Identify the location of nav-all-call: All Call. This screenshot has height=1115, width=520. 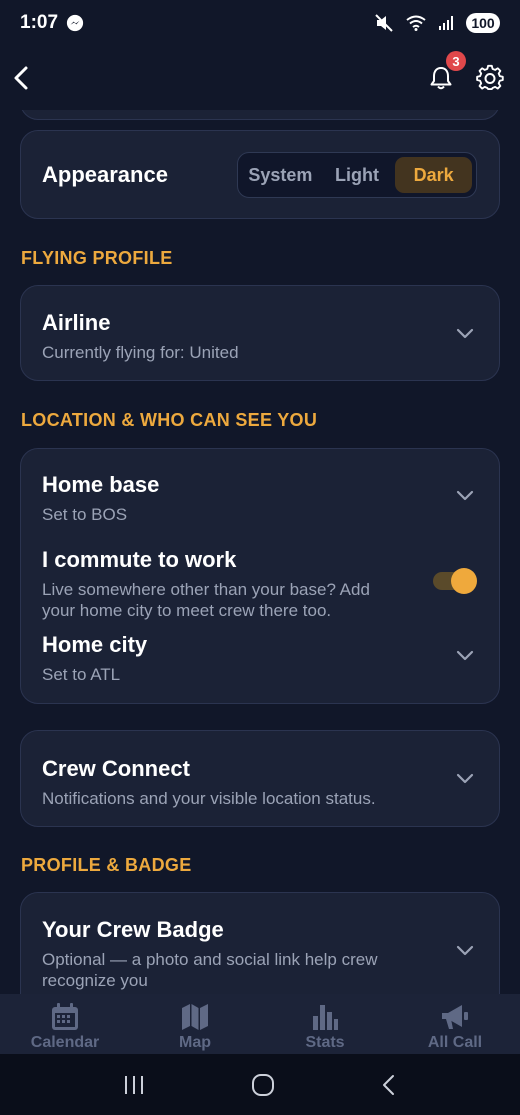
(455, 1024).